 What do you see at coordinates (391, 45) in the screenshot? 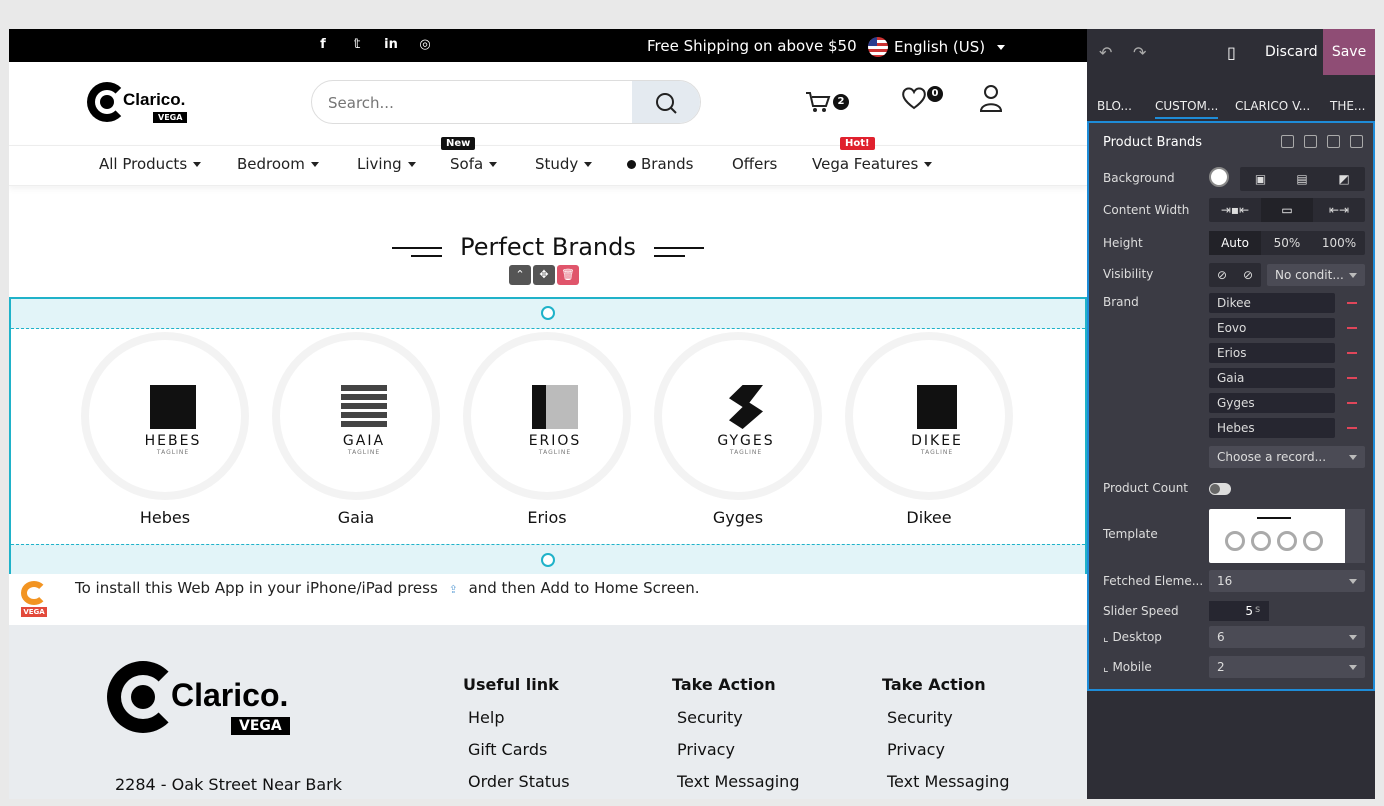
I see `linkedin-icon: in` at bounding box center [391, 45].